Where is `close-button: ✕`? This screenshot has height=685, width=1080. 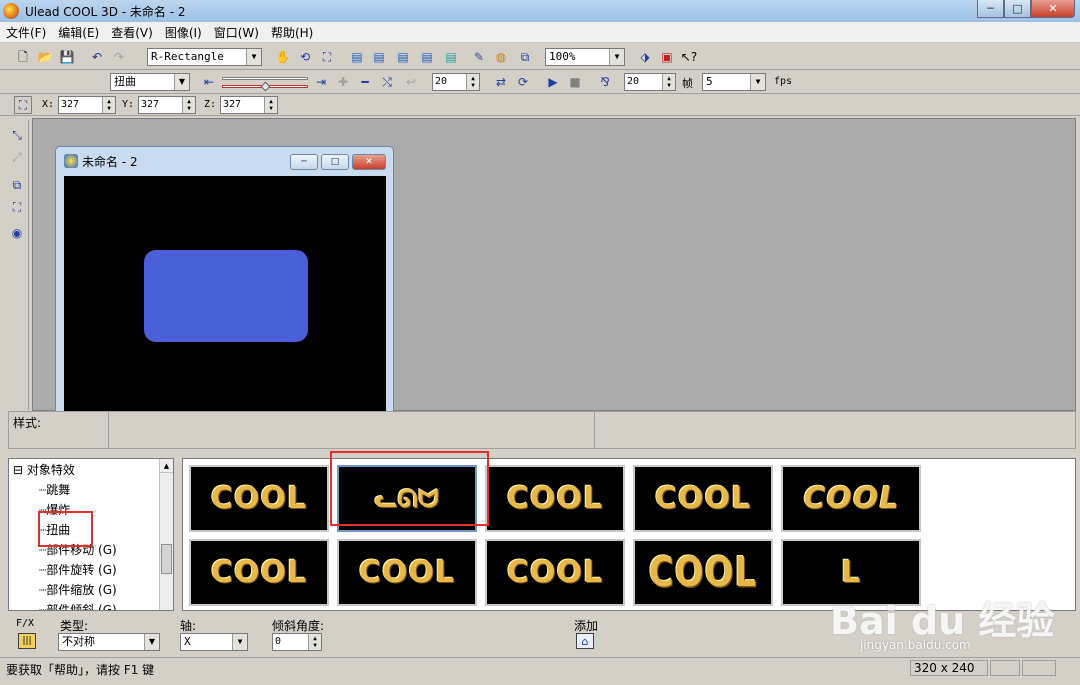
close-button: ✕ is located at coordinates (1053, 9).